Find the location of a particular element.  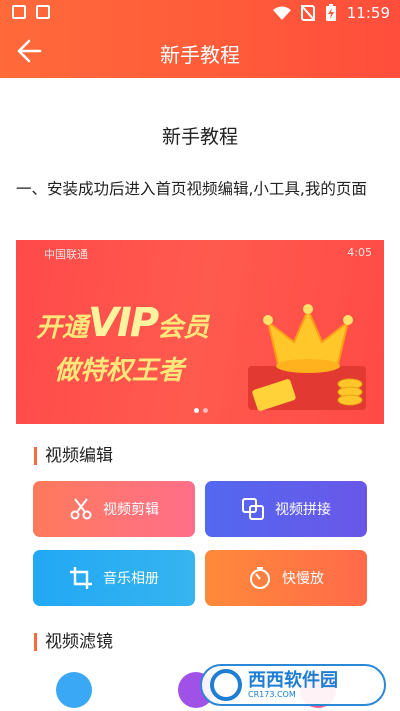

speed-label: 快慢放 is located at coordinates (303, 579).